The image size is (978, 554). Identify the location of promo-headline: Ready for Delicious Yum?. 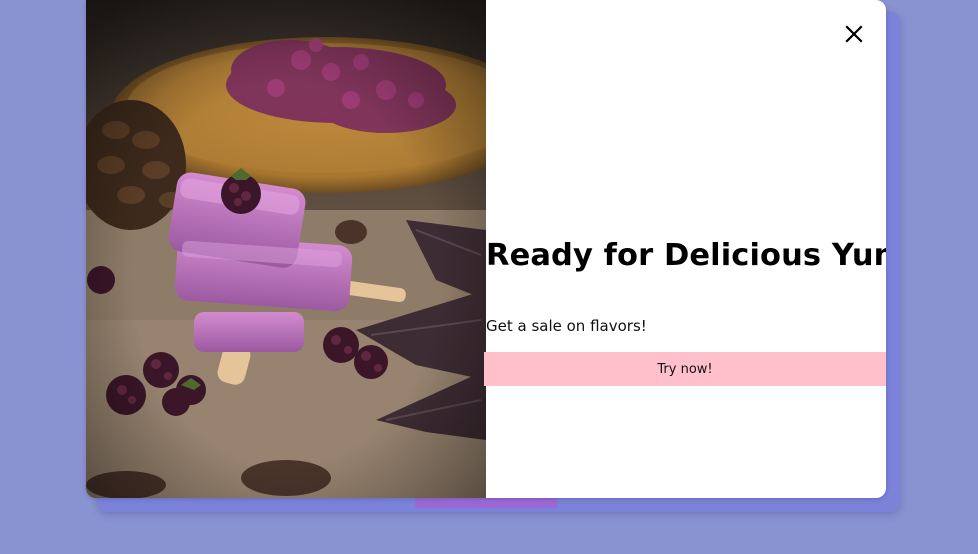
(686, 255).